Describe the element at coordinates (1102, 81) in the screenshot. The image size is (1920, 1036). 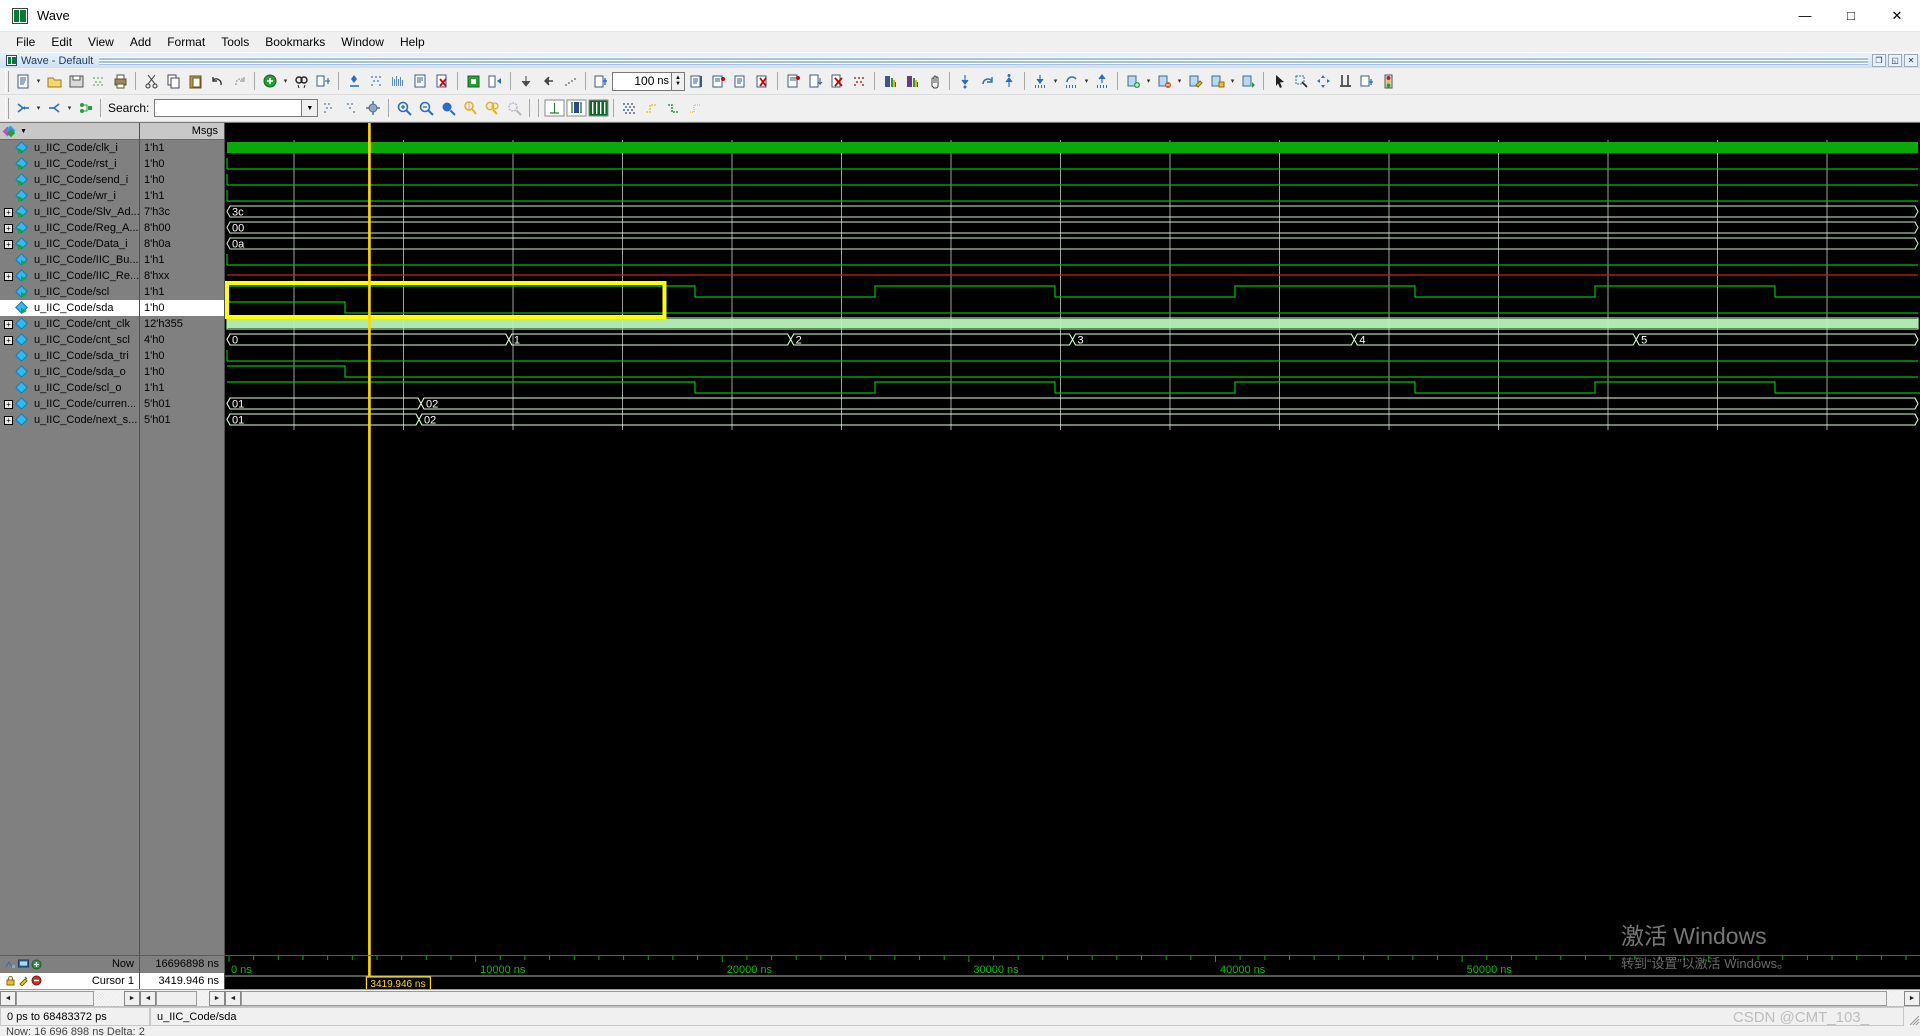
I see `find-rising-edge-icon` at that location.